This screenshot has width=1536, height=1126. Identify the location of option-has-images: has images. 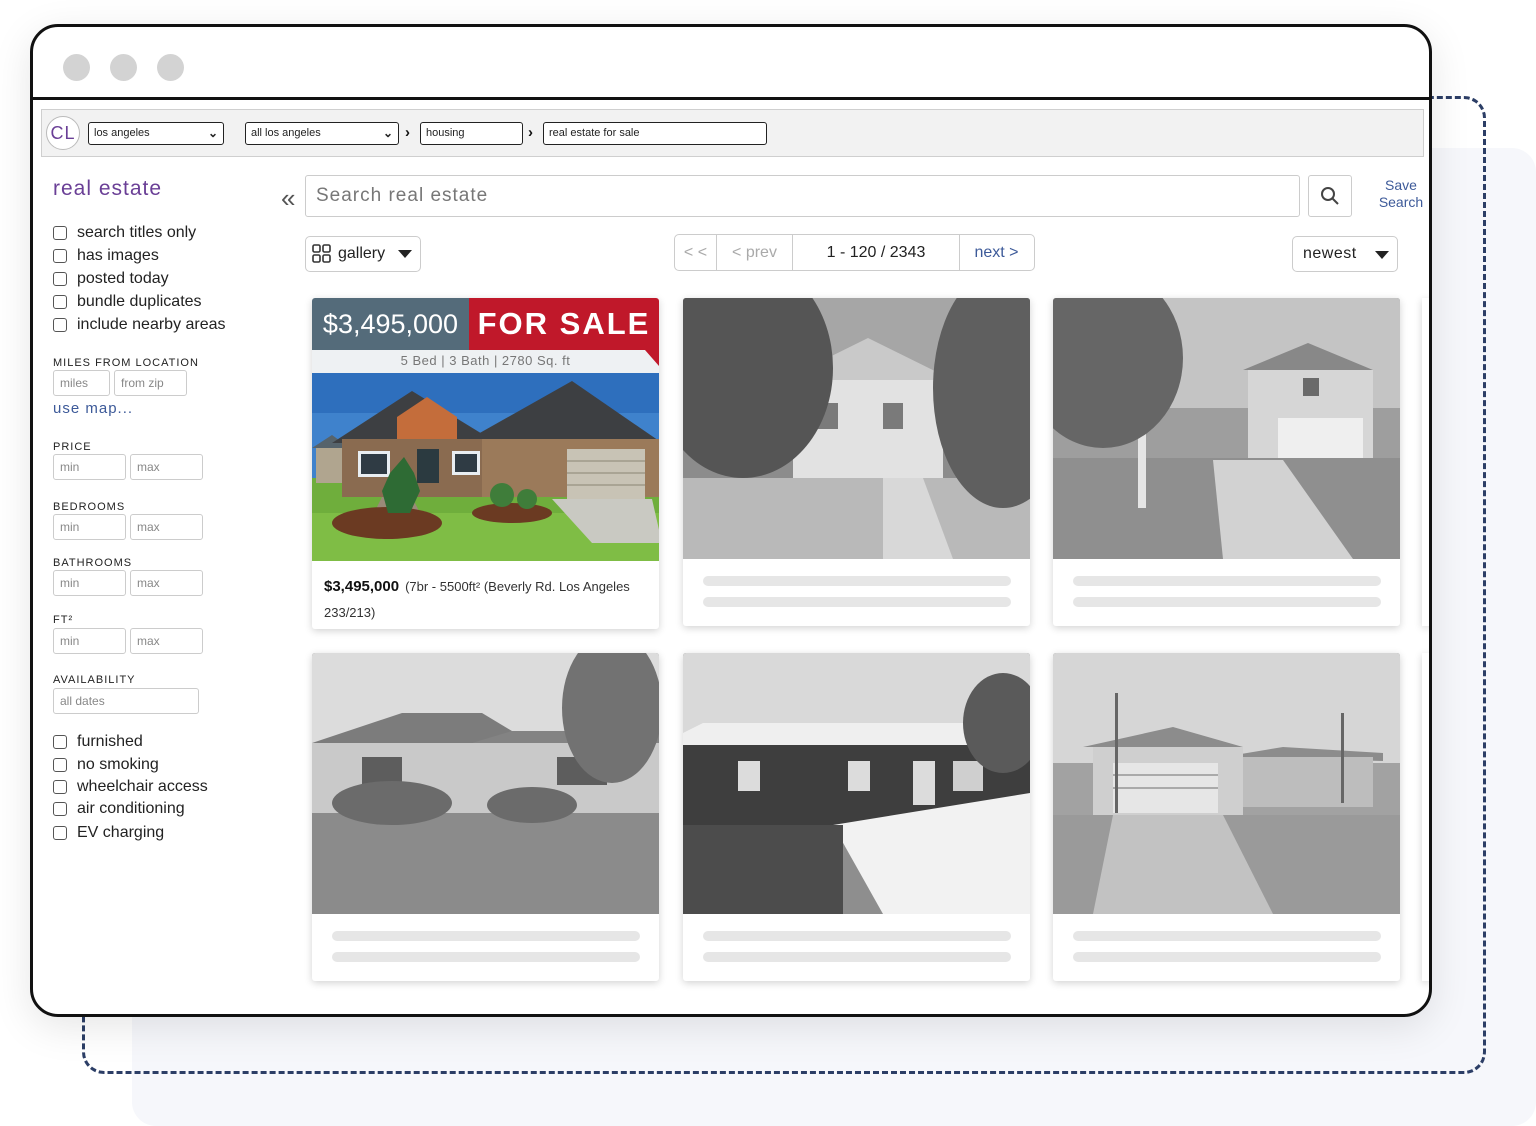
(106, 256).